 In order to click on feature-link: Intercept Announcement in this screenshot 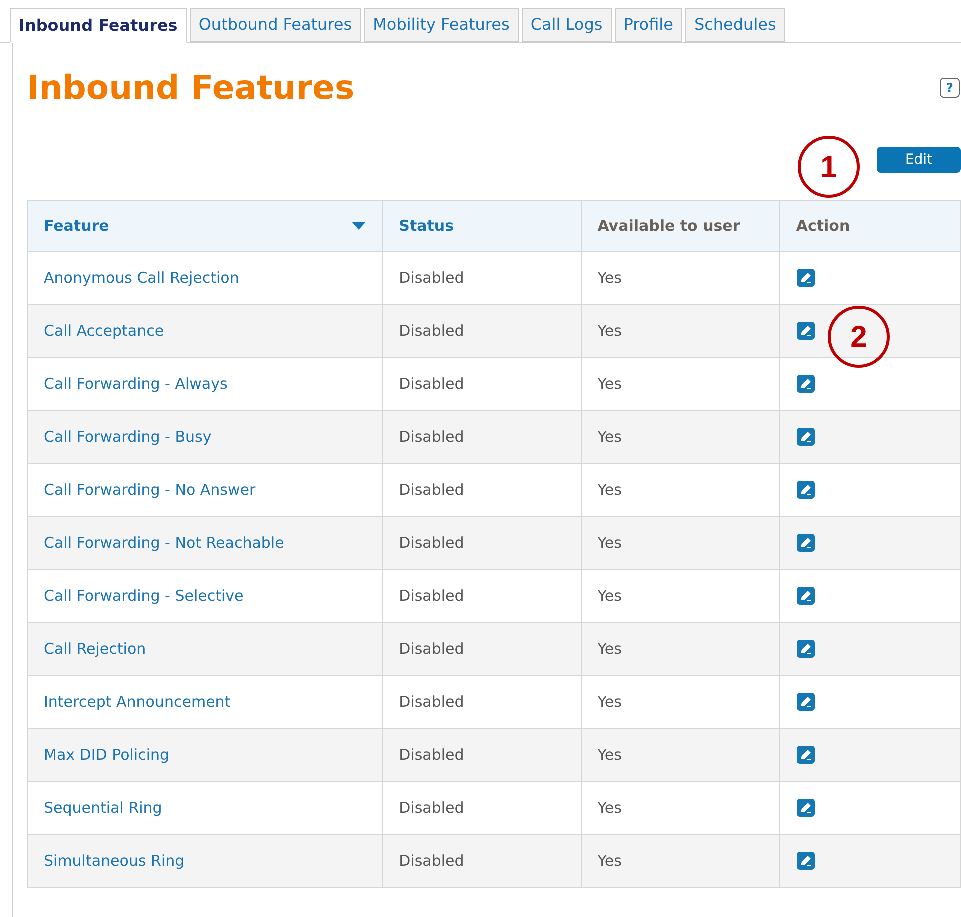, I will do `click(137, 701)`.